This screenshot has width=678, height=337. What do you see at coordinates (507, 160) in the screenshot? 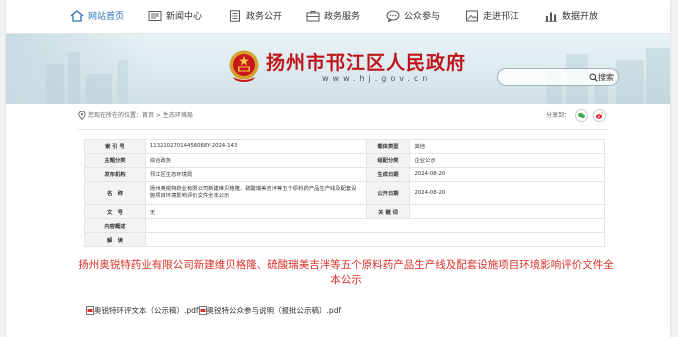
I see `category-value: 企业公示` at bounding box center [507, 160].